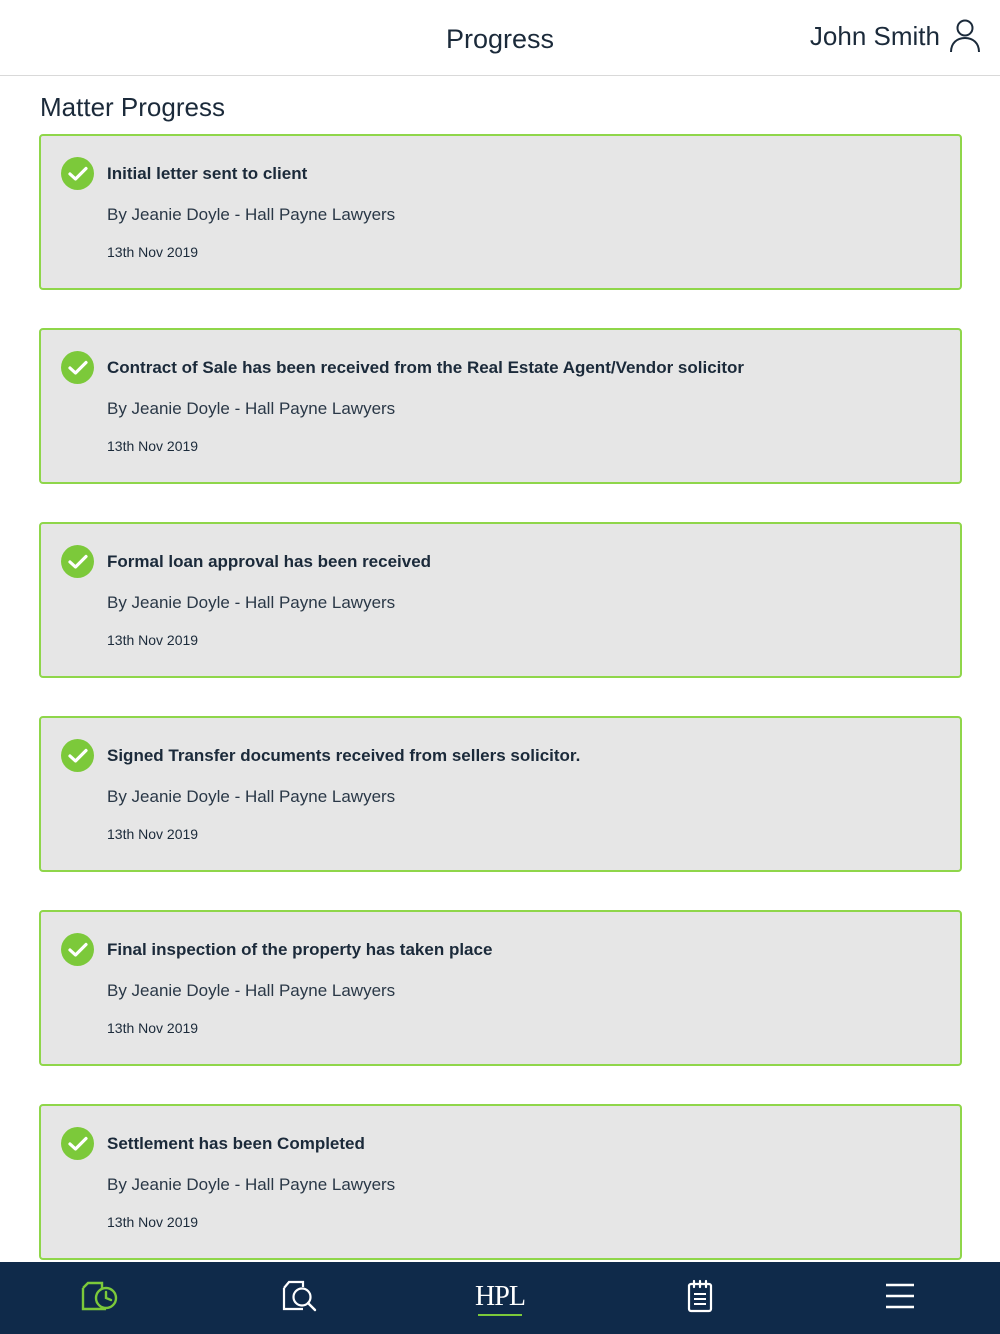  What do you see at coordinates (269, 561) in the screenshot?
I see `progress-title: Formal loan approval has been received` at bounding box center [269, 561].